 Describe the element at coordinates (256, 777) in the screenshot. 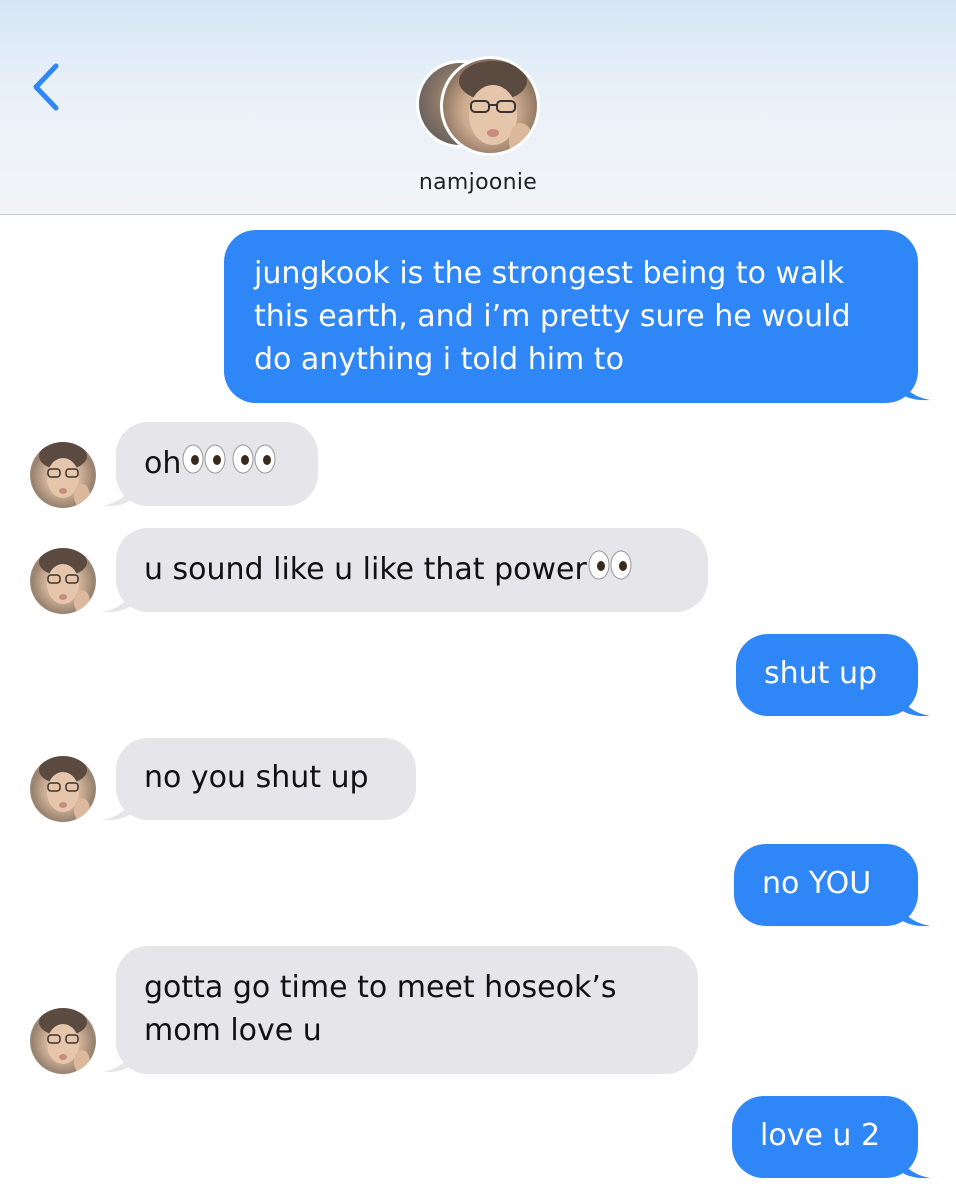

I see `message-text: no you shut up` at that location.